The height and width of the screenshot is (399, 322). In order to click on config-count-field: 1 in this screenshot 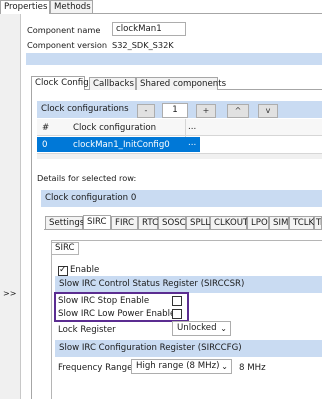, I will do `click(175, 110)`.